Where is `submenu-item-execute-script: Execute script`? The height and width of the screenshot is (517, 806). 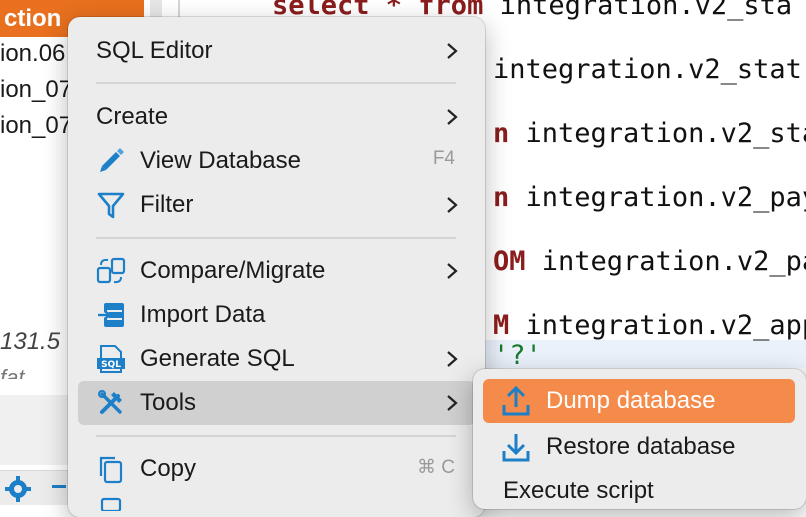 submenu-item-execute-script: Execute script is located at coordinates (639, 491).